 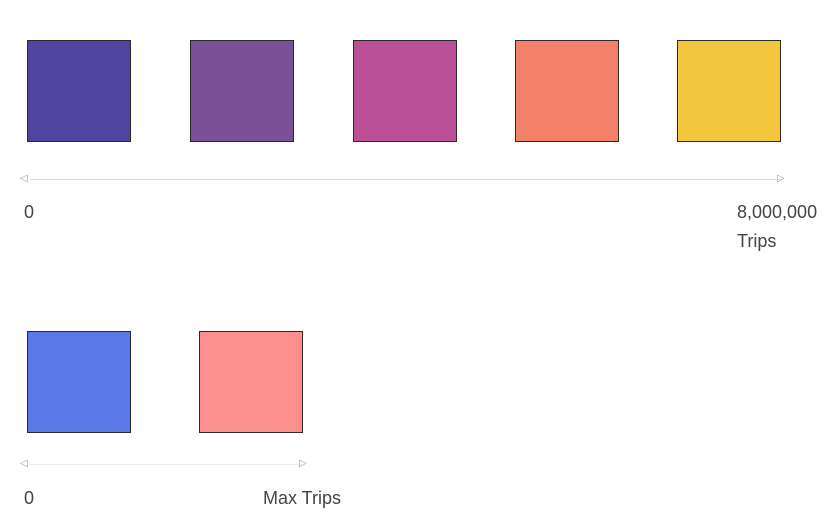 I want to click on scale-min-label-bottom: 0, so click(x=29, y=498).